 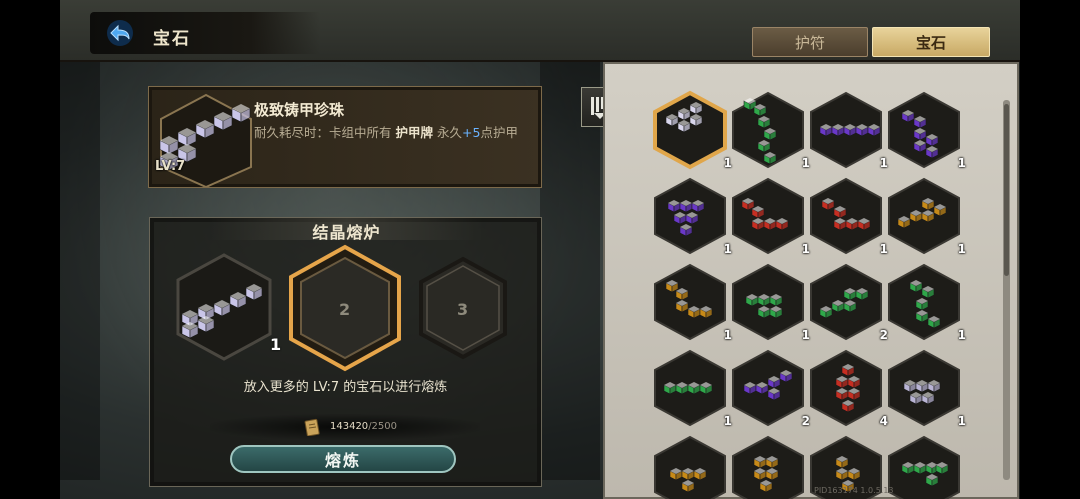 I want to click on back-arrow-icon, so click(x=120, y=33).